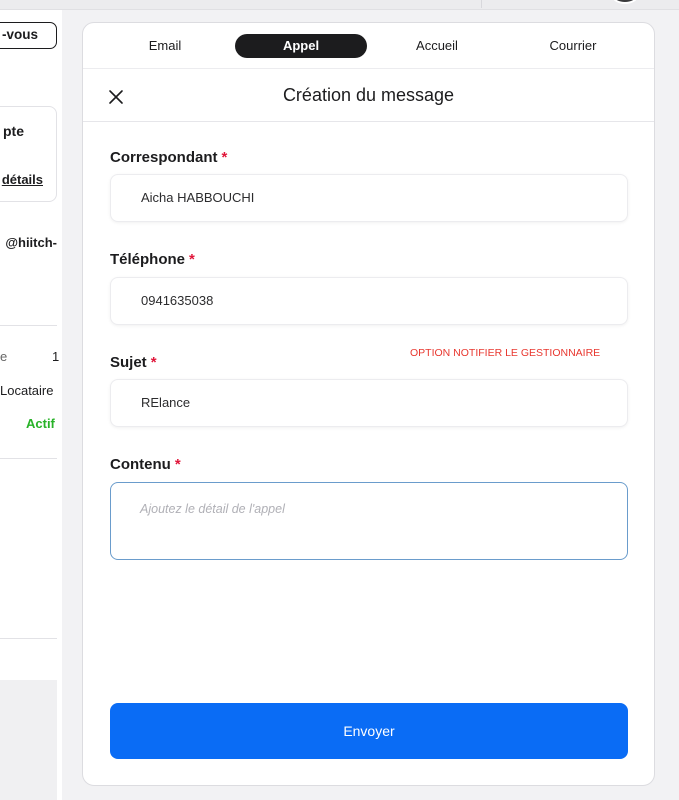  I want to click on content-textarea: Ajoutez le détail de l'appel, so click(369, 521).